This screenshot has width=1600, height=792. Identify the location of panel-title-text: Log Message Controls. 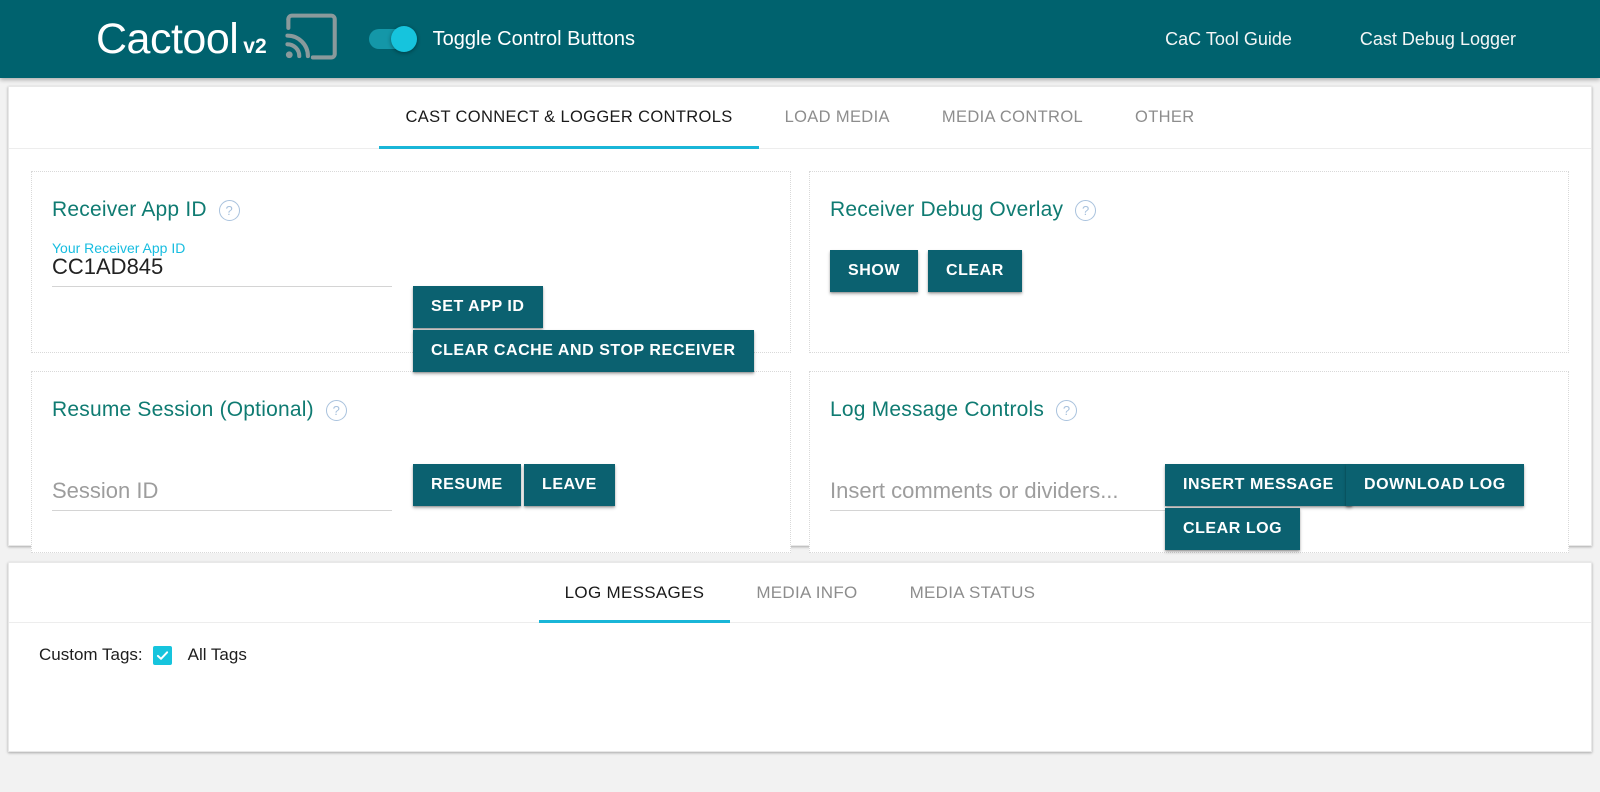
(937, 409).